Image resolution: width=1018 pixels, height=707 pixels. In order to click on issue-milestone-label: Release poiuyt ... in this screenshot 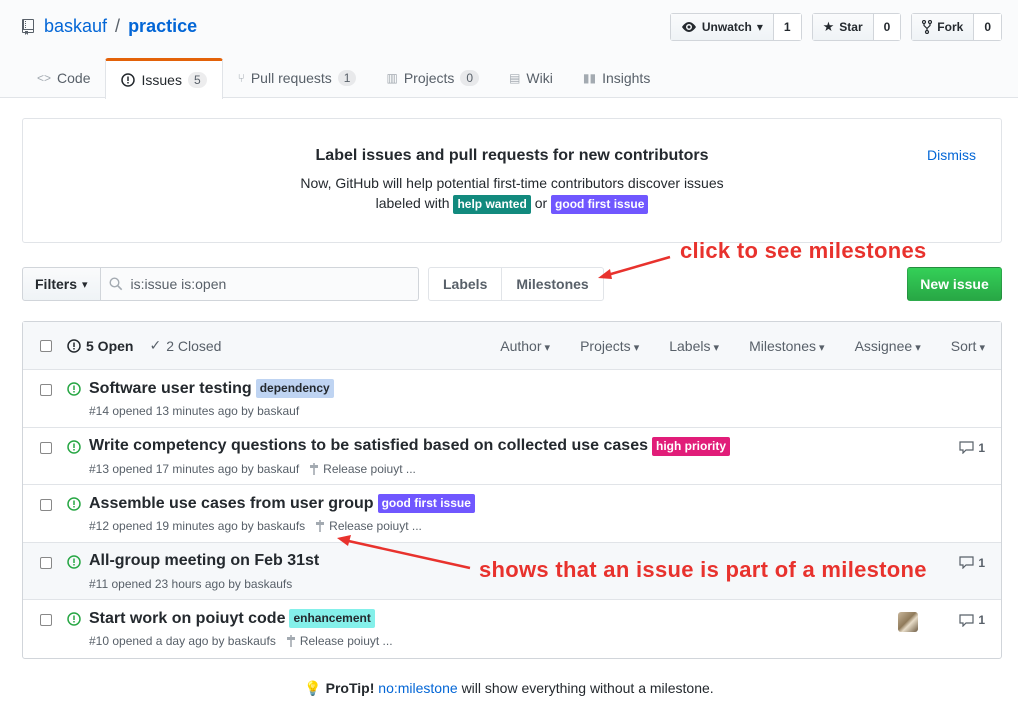, I will do `click(369, 468)`.